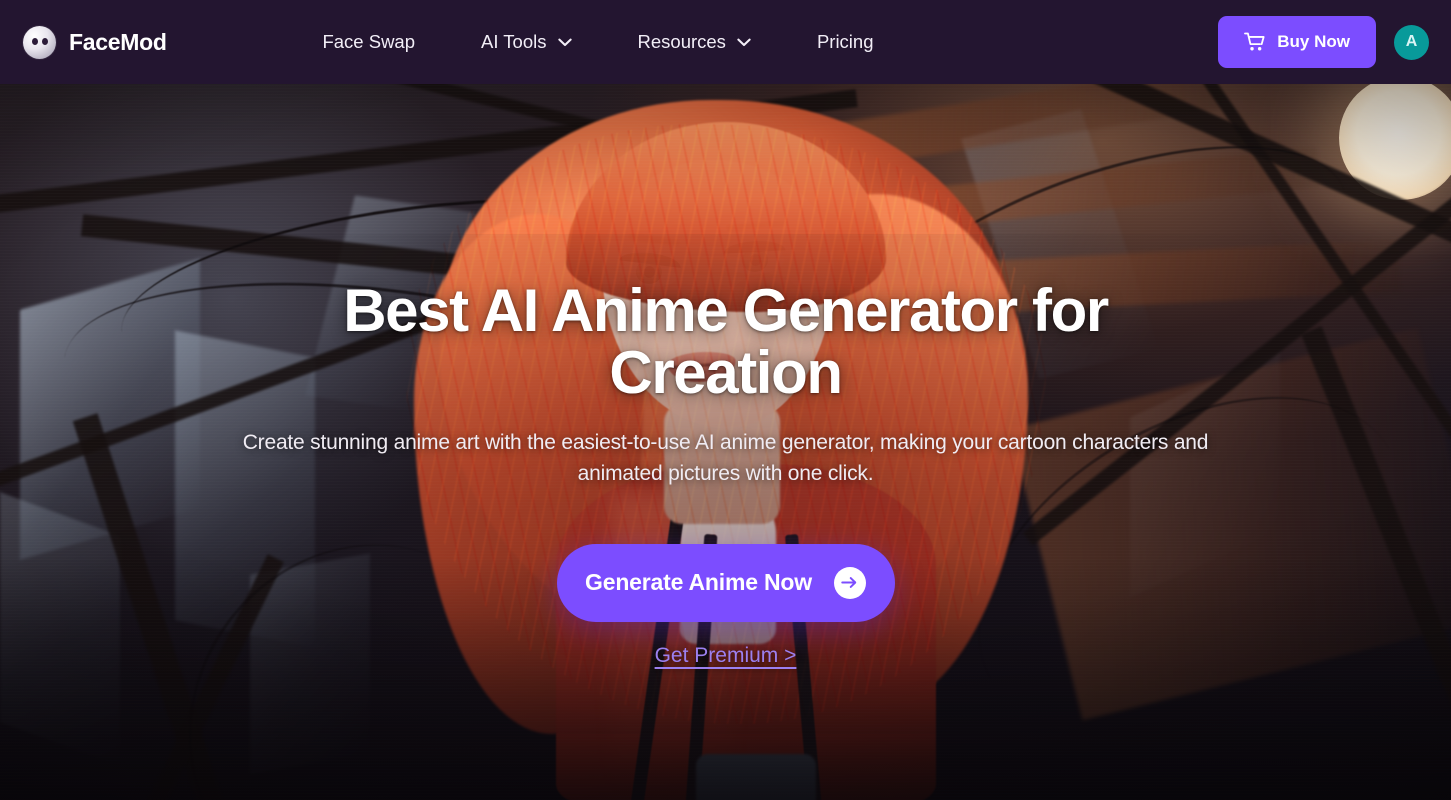 Image resolution: width=1451 pixels, height=800 pixels. I want to click on nav-item-ai-tools: AI Tools, so click(526, 42).